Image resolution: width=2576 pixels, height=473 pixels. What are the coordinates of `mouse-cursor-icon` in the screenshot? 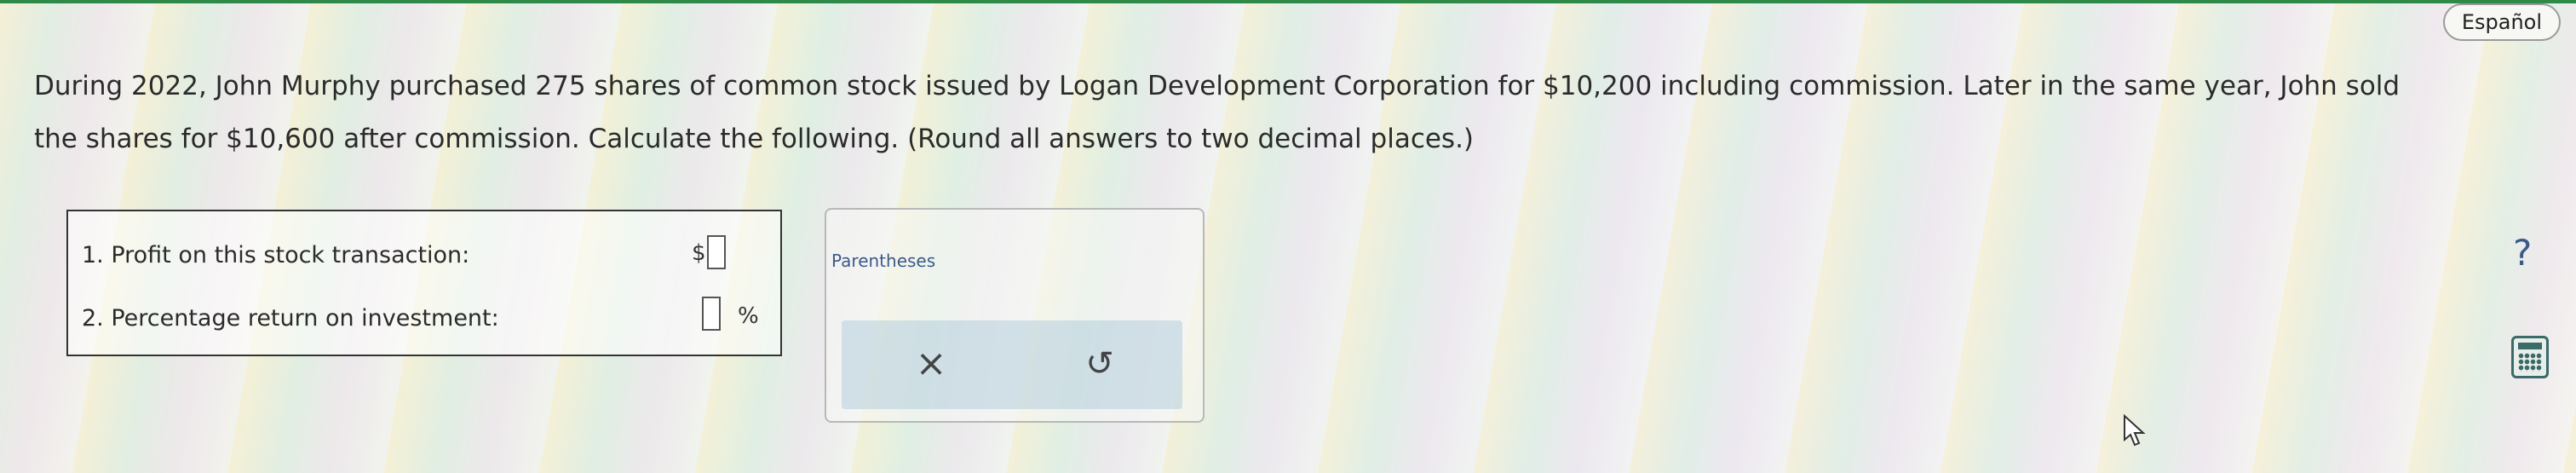 It's located at (2135, 430).